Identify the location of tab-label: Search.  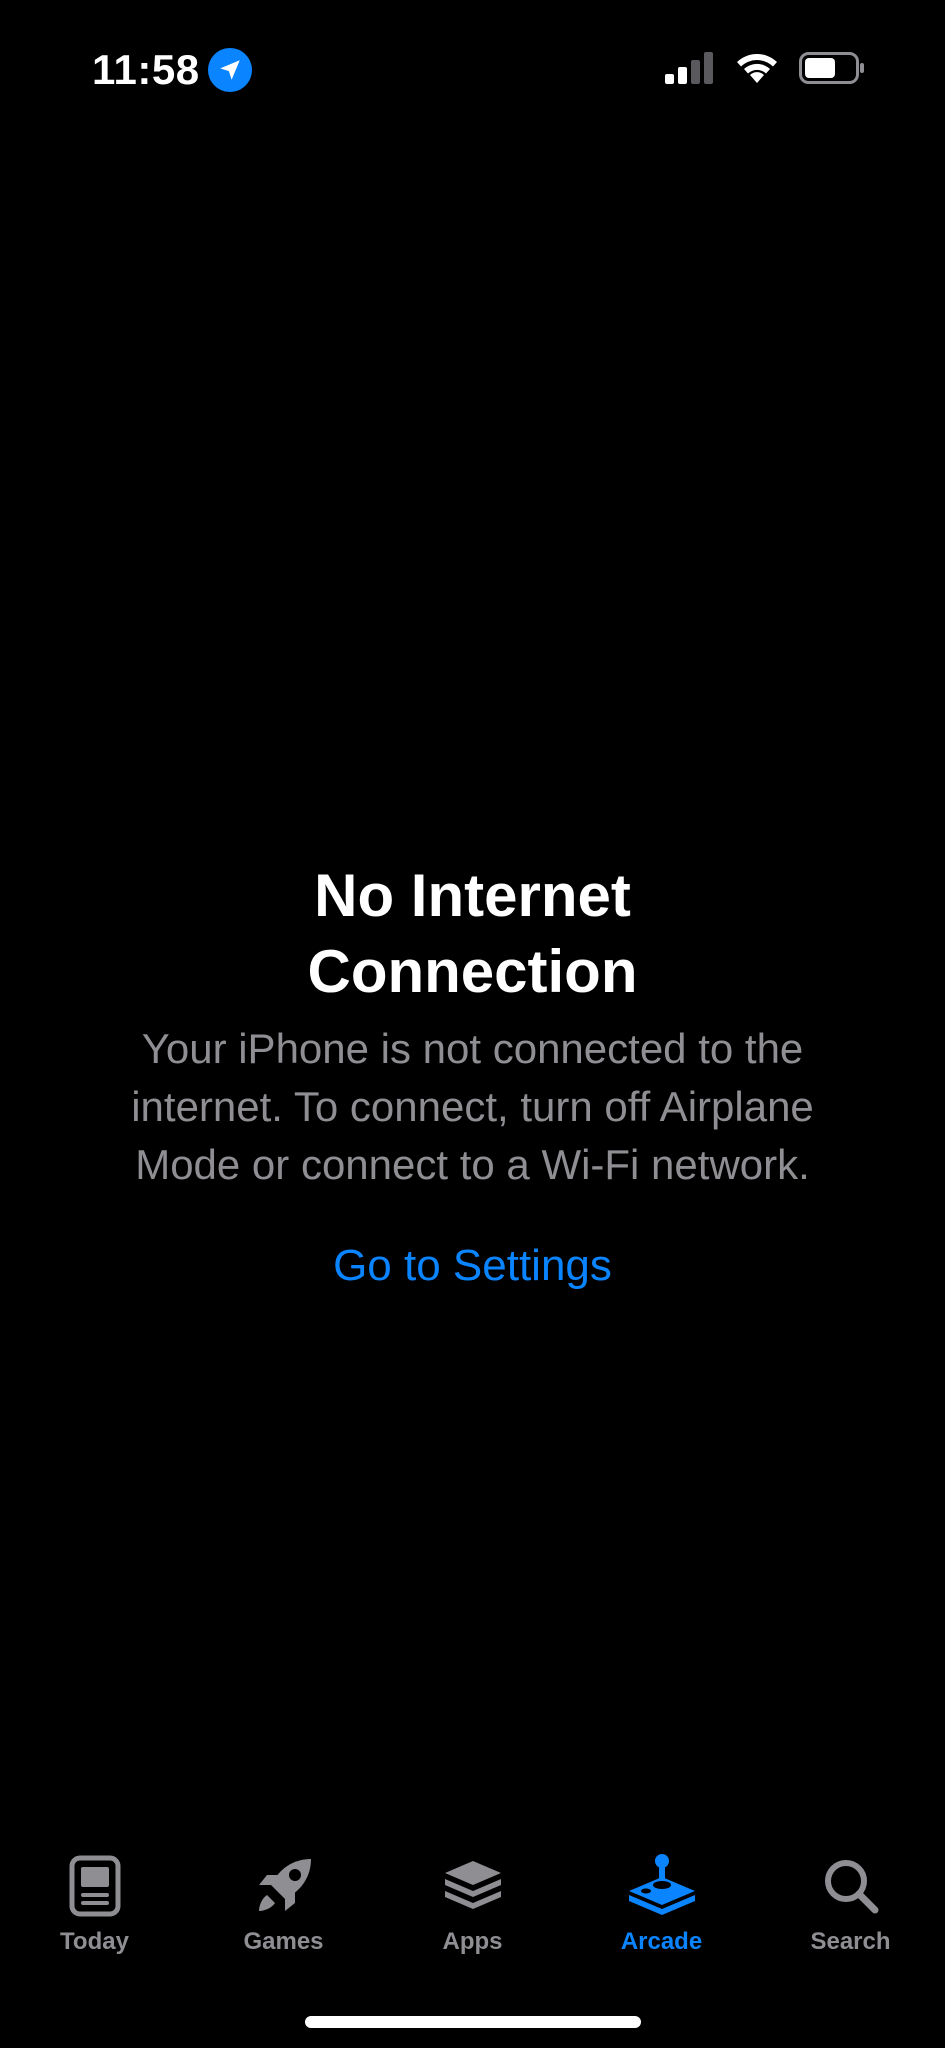
(850, 1941).